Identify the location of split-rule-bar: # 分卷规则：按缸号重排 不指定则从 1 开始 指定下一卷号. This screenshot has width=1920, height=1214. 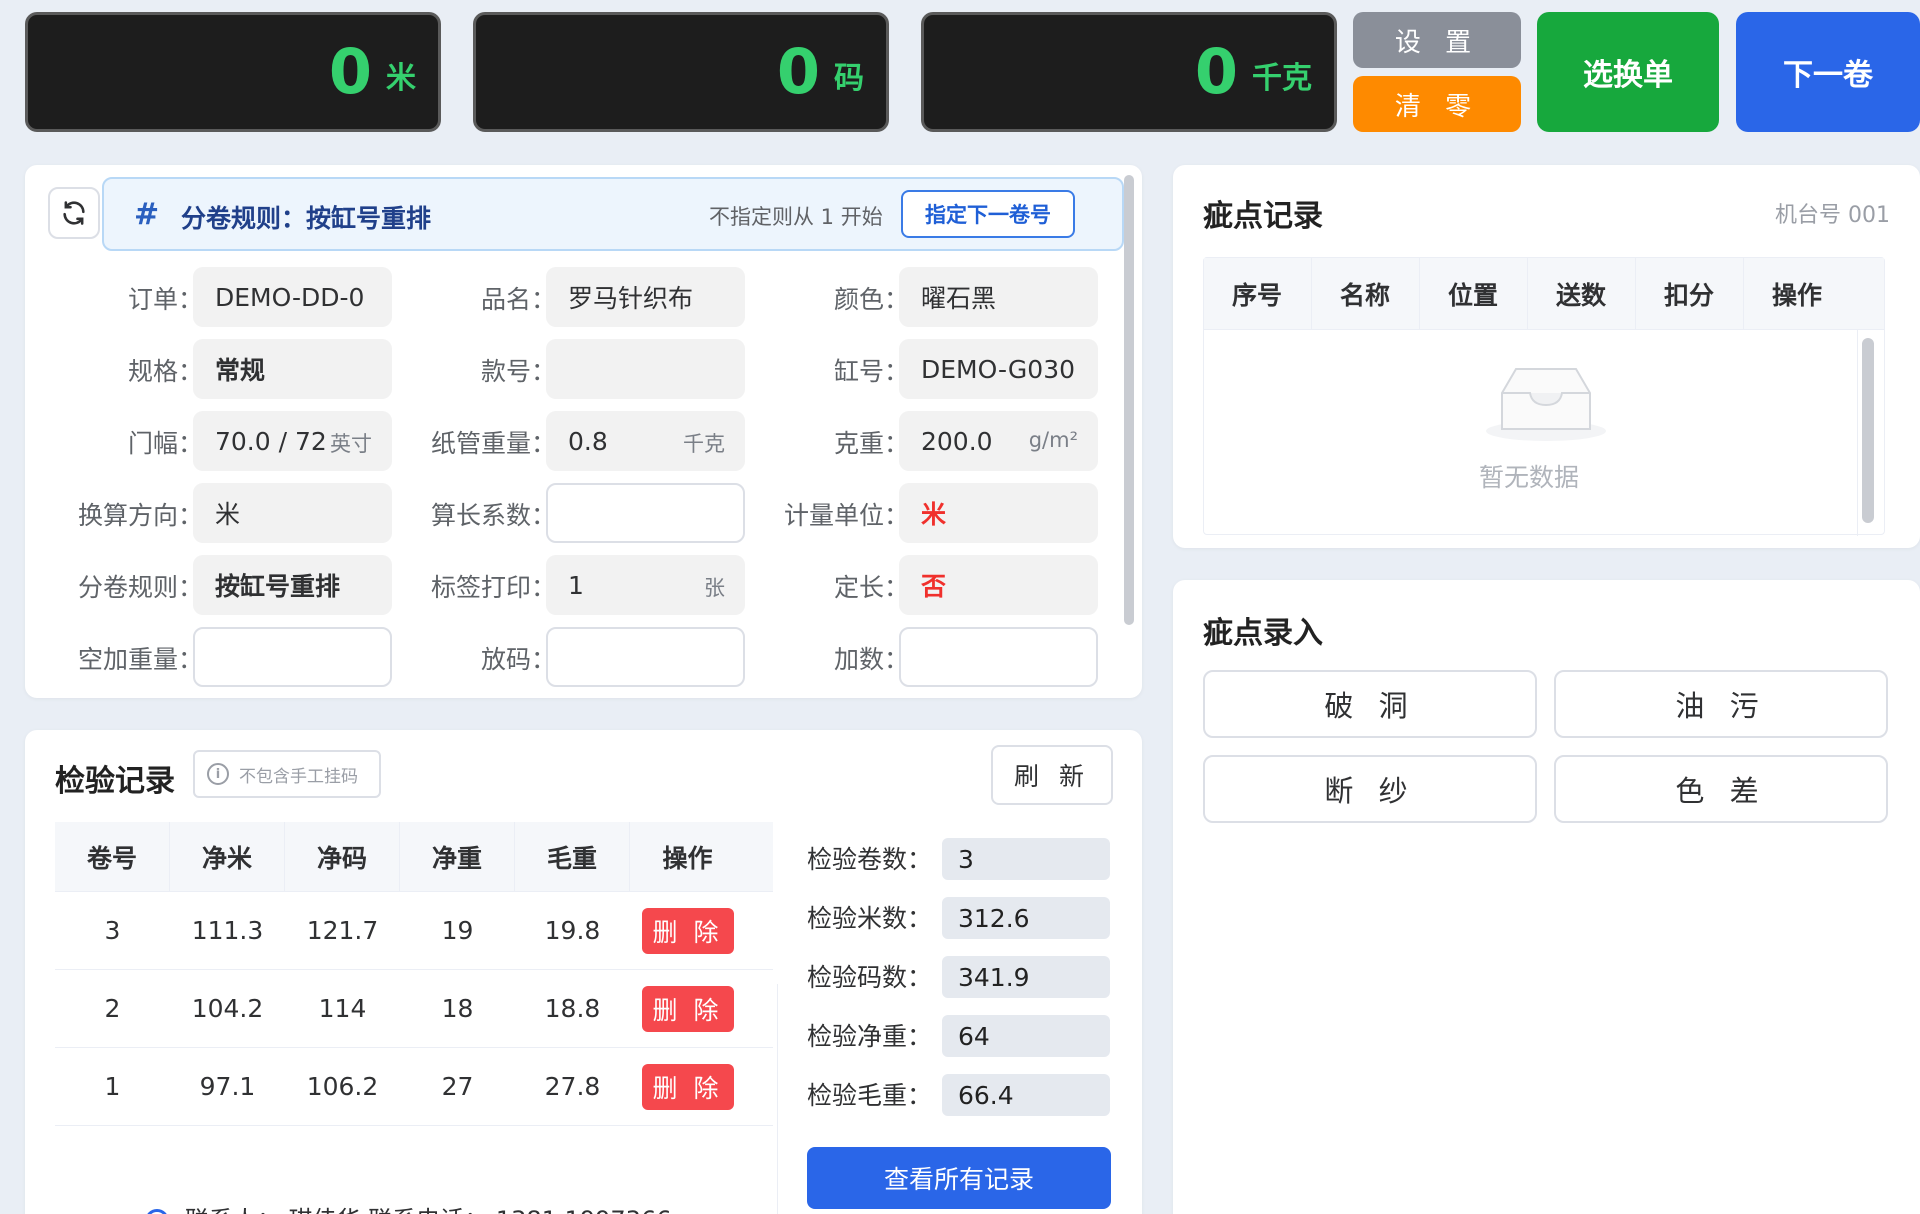
(613, 214).